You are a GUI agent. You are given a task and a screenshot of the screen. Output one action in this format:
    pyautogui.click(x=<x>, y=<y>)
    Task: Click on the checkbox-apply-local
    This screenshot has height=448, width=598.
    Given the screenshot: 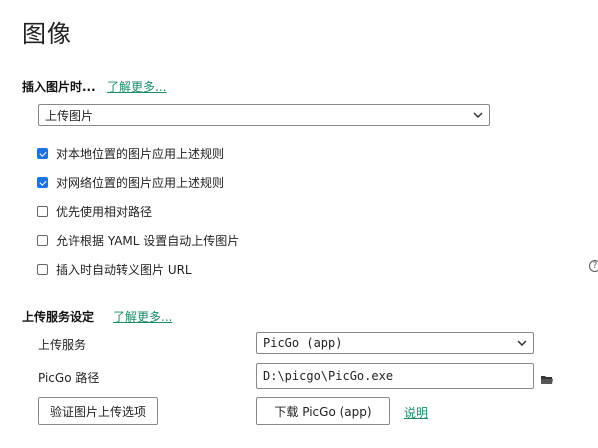 What is the action you would take?
    pyautogui.click(x=42, y=153)
    